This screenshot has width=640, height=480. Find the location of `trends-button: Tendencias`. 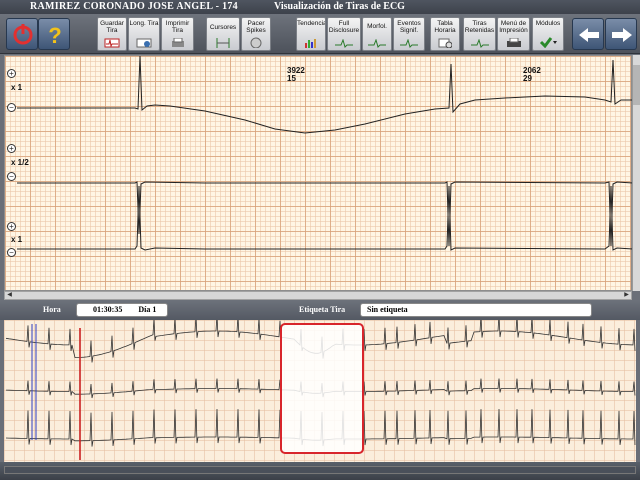

trends-button: Tendencias is located at coordinates (311, 34).